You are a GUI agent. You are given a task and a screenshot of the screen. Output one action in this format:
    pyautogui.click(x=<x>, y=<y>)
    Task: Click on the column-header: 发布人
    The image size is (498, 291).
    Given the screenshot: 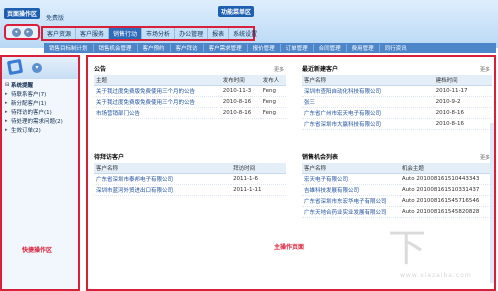 What is the action you would take?
    pyautogui.click(x=273, y=80)
    